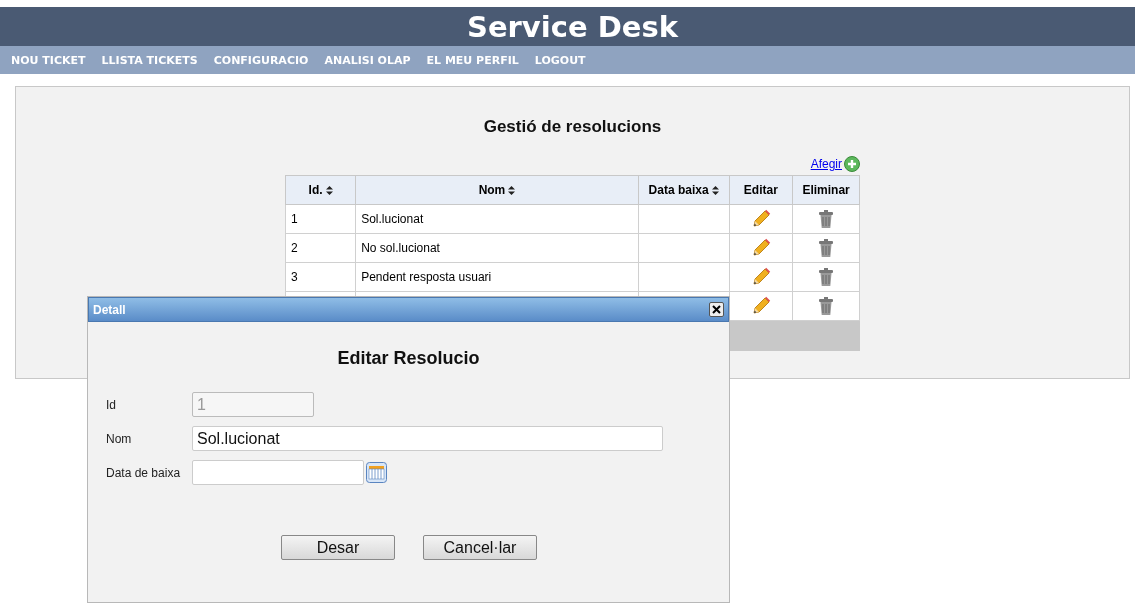 The width and height of the screenshot is (1135, 603). What do you see at coordinates (761, 190) in the screenshot?
I see `column-header: Editar` at bounding box center [761, 190].